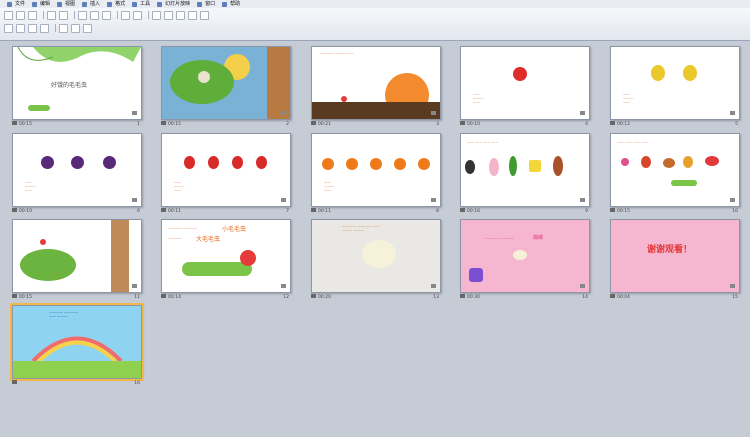 The image size is (750, 437). I want to click on cake-image, so click(470, 167).